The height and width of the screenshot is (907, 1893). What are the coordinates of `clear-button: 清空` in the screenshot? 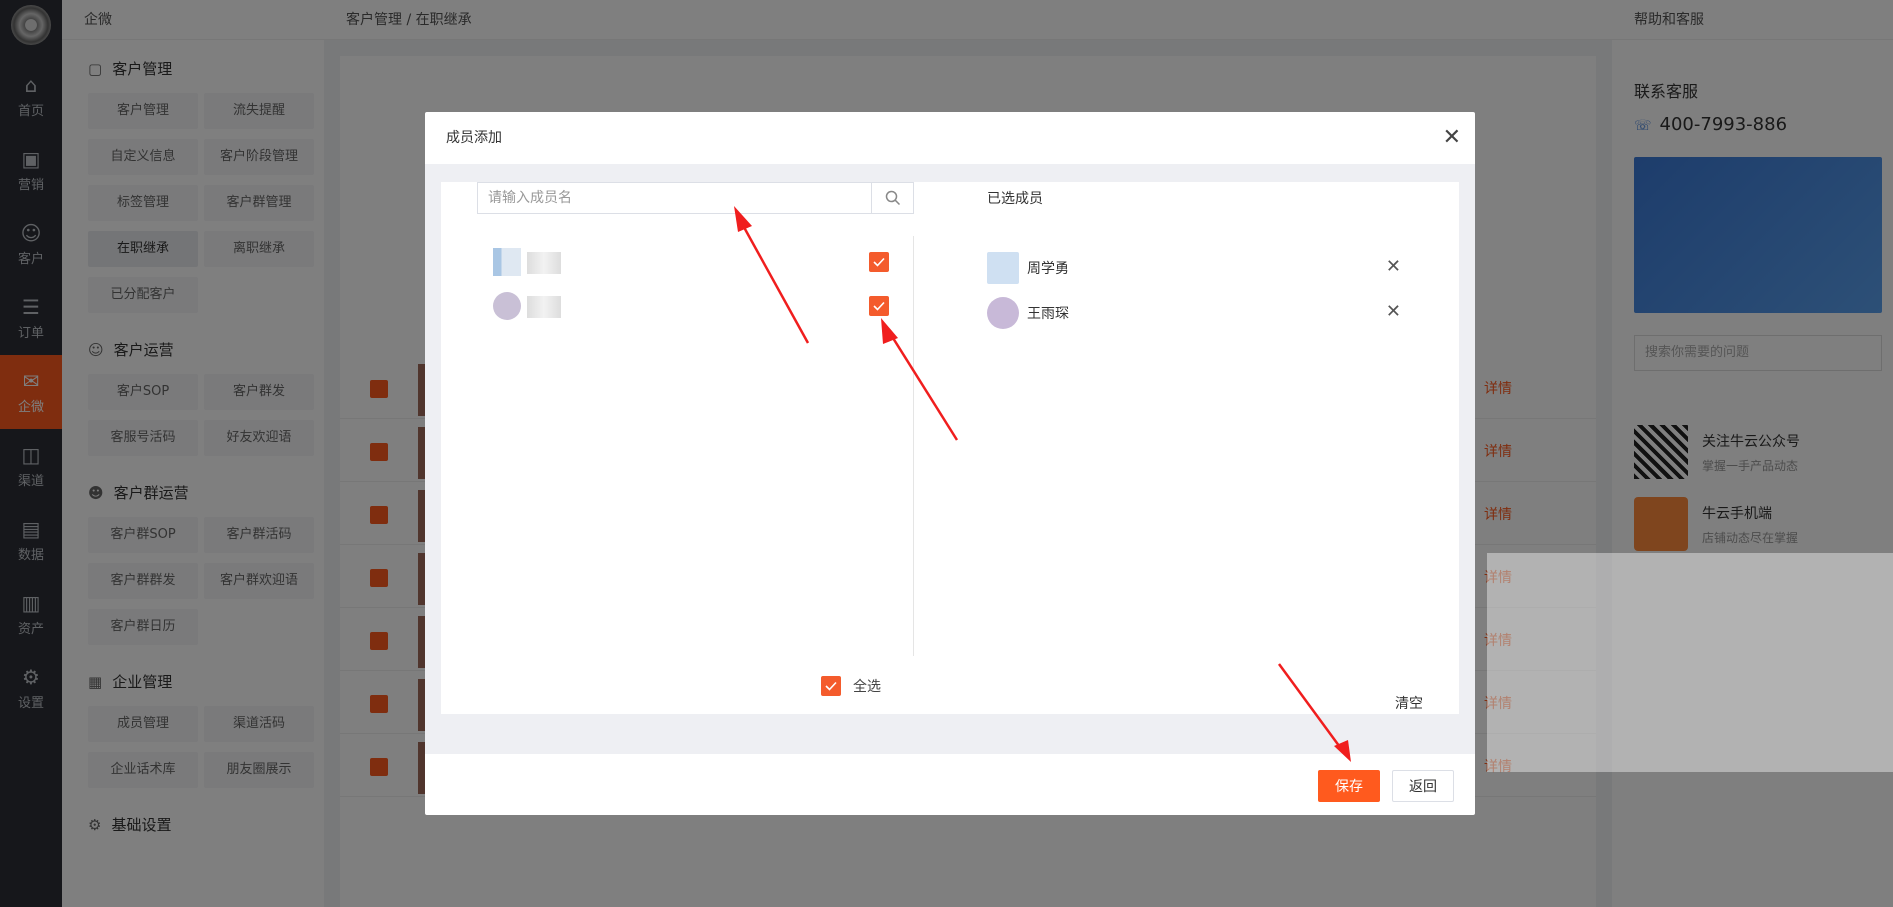 It's located at (1409, 703).